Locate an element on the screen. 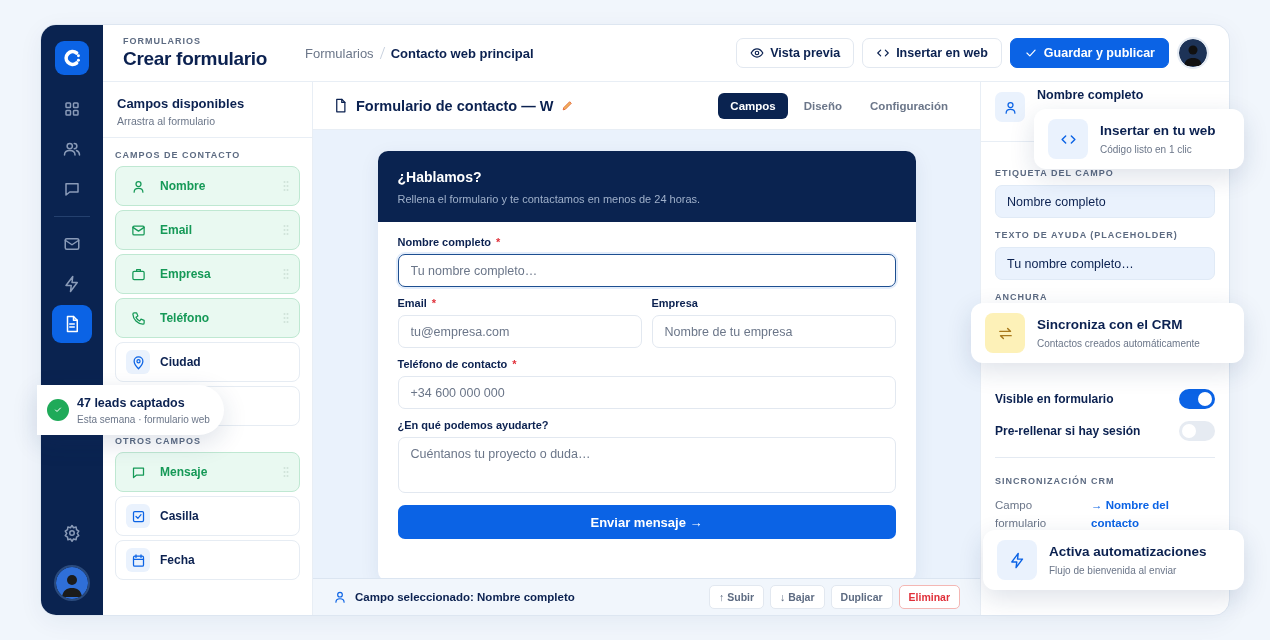 Image resolution: width=1270 pixels, height=640 pixels. notification-subtitle: Esta semana · formulario web is located at coordinates (143, 419).